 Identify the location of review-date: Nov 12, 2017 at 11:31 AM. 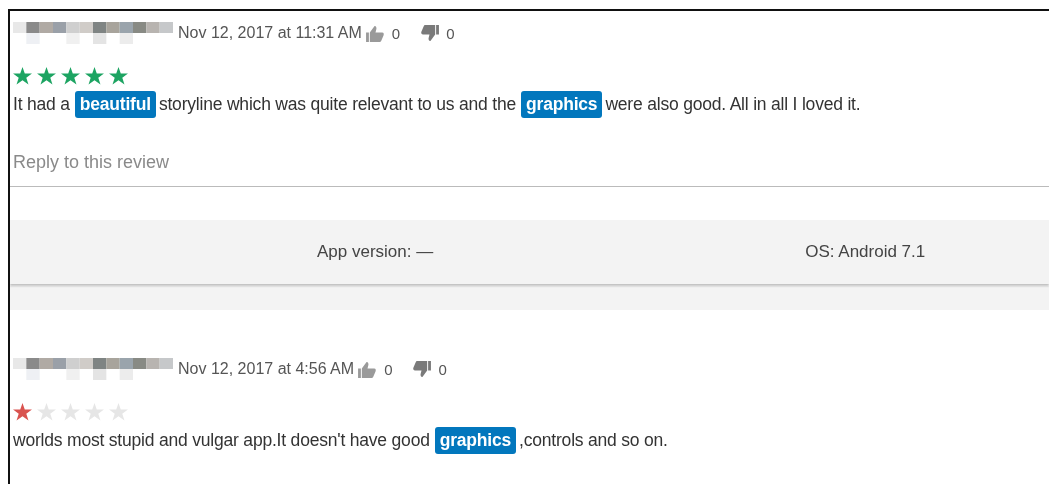
(270, 33).